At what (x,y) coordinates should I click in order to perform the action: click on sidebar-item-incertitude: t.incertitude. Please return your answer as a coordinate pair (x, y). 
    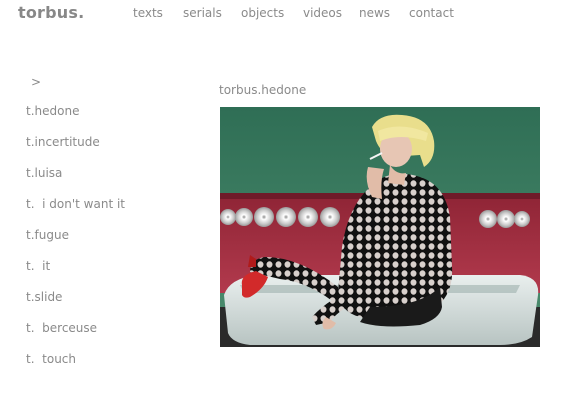
    Looking at the image, I should click on (63, 142).